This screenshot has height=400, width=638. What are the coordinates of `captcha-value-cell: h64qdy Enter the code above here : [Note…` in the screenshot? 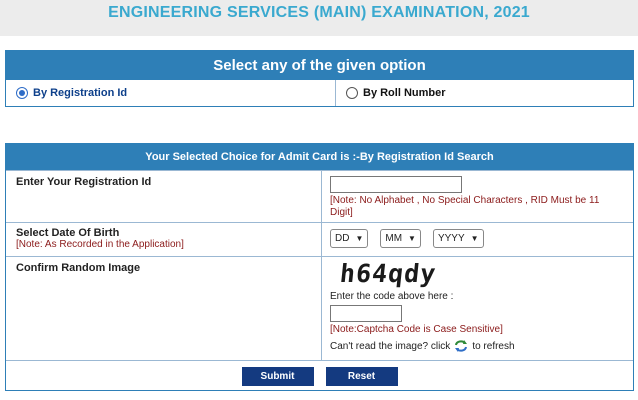 It's located at (477, 308).